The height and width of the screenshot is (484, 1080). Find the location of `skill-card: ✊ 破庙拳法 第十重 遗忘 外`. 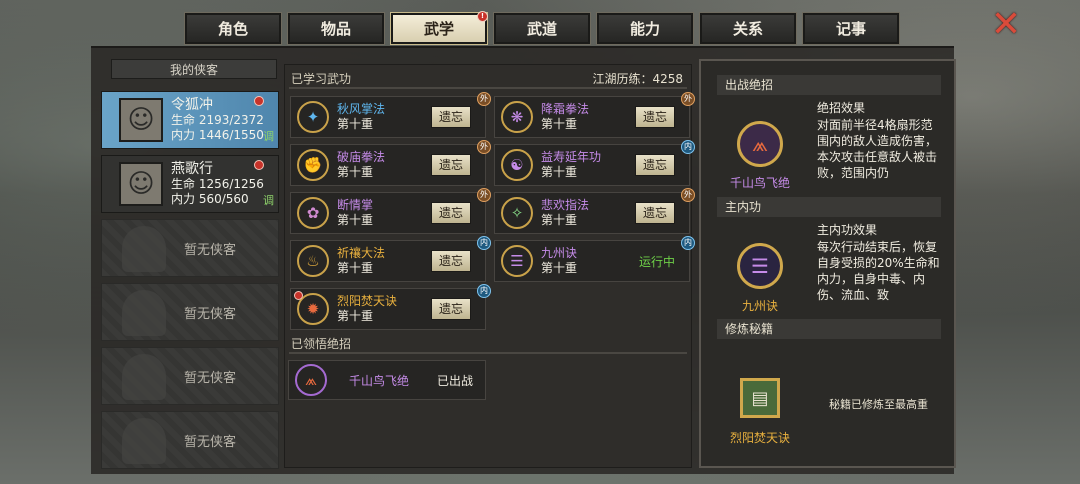

skill-card: ✊ 破庙拳法 第十重 遗忘 外 is located at coordinates (390, 163).